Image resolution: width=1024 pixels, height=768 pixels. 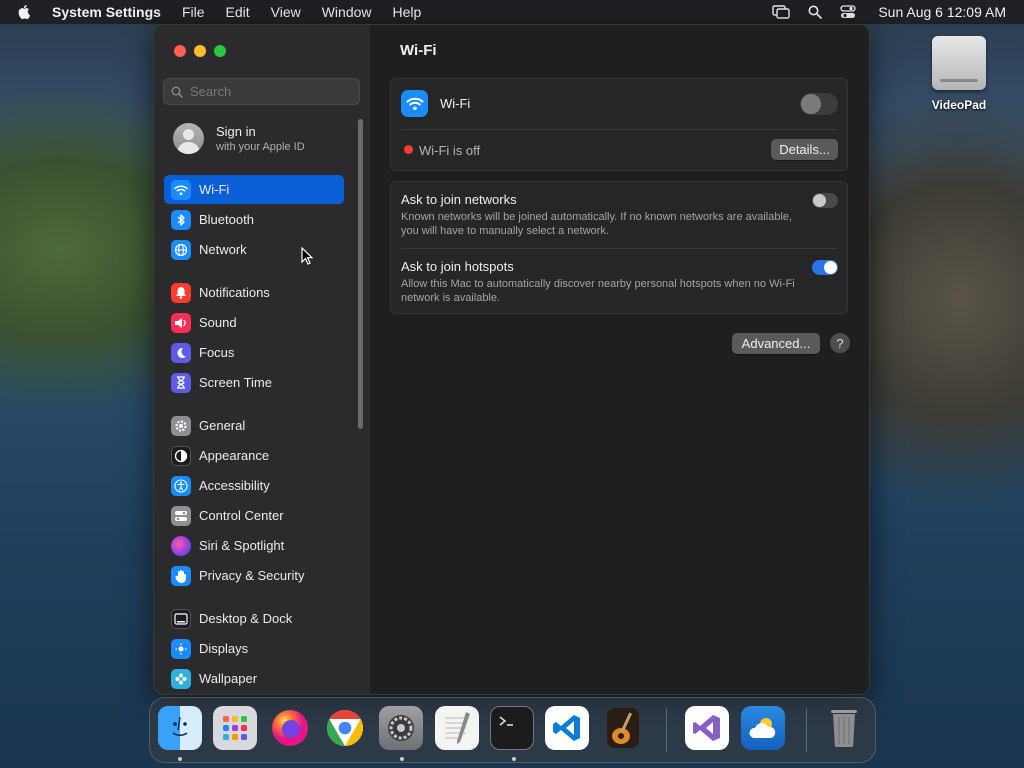 I want to click on hand-icon, so click(x=181, y=575).